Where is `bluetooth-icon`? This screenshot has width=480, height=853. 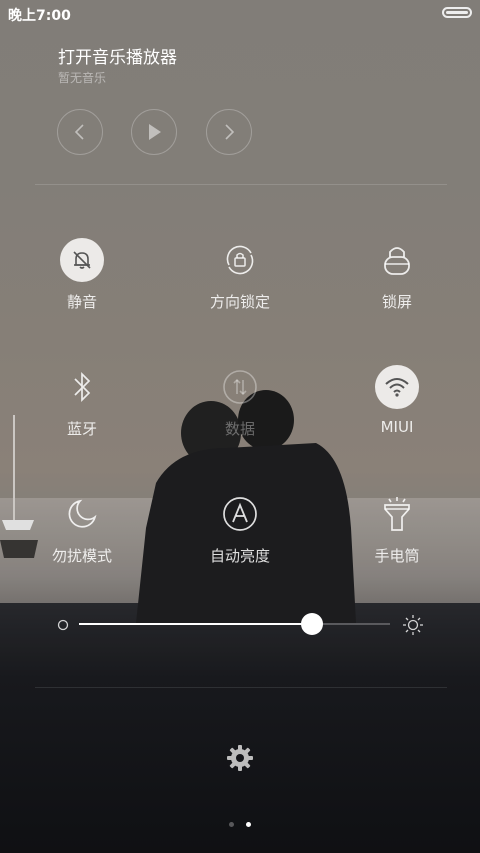 bluetooth-icon is located at coordinates (82, 387).